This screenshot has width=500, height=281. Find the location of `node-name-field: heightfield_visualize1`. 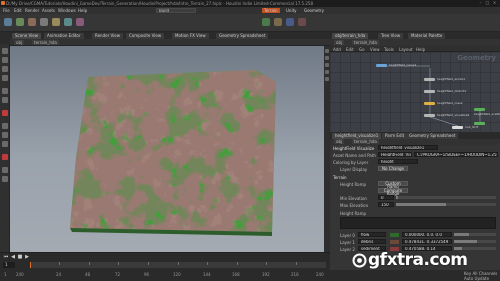

node-name-field: heightfield_visualize1 is located at coordinates (408, 147).